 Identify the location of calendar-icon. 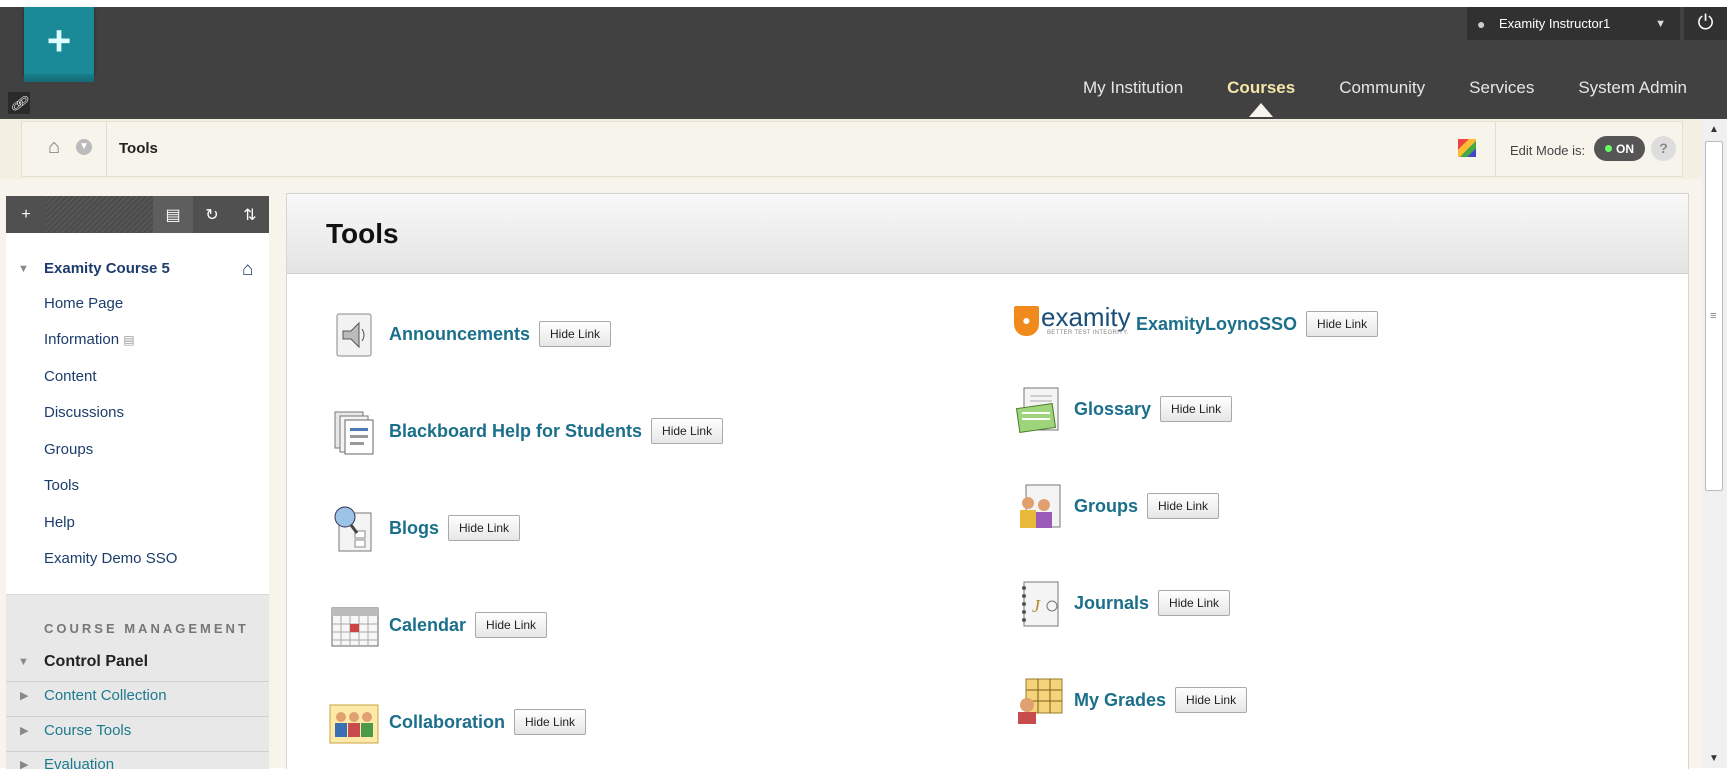
(354, 625).